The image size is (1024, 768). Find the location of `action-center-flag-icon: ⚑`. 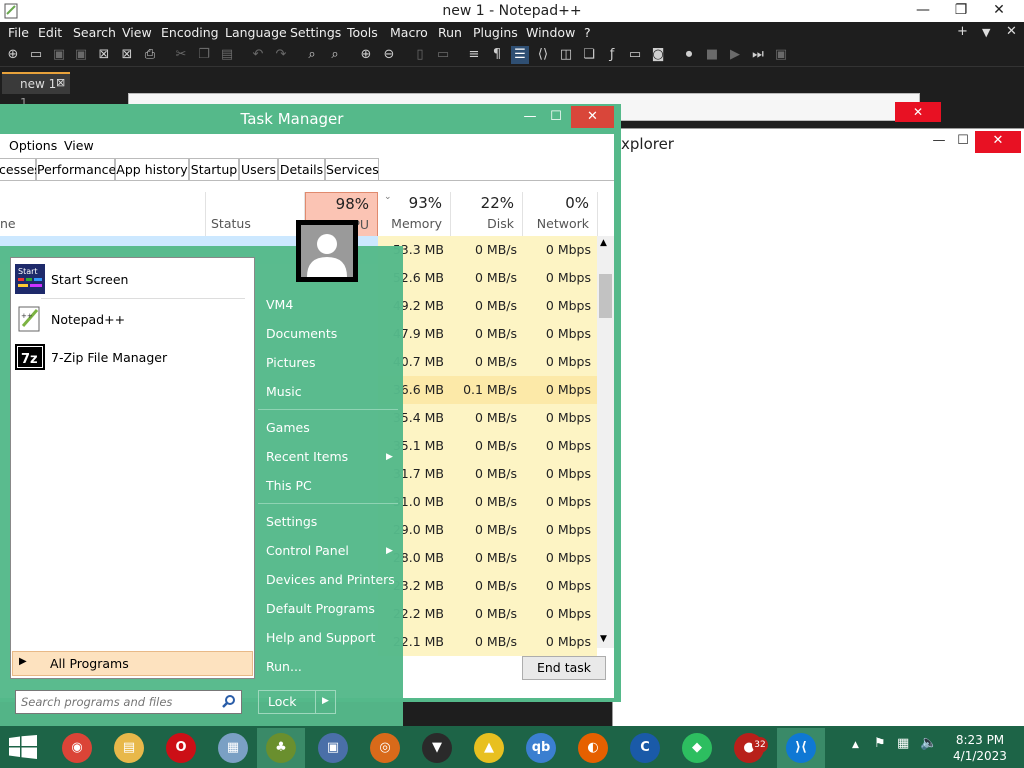

action-center-flag-icon: ⚑ is located at coordinates (880, 743).